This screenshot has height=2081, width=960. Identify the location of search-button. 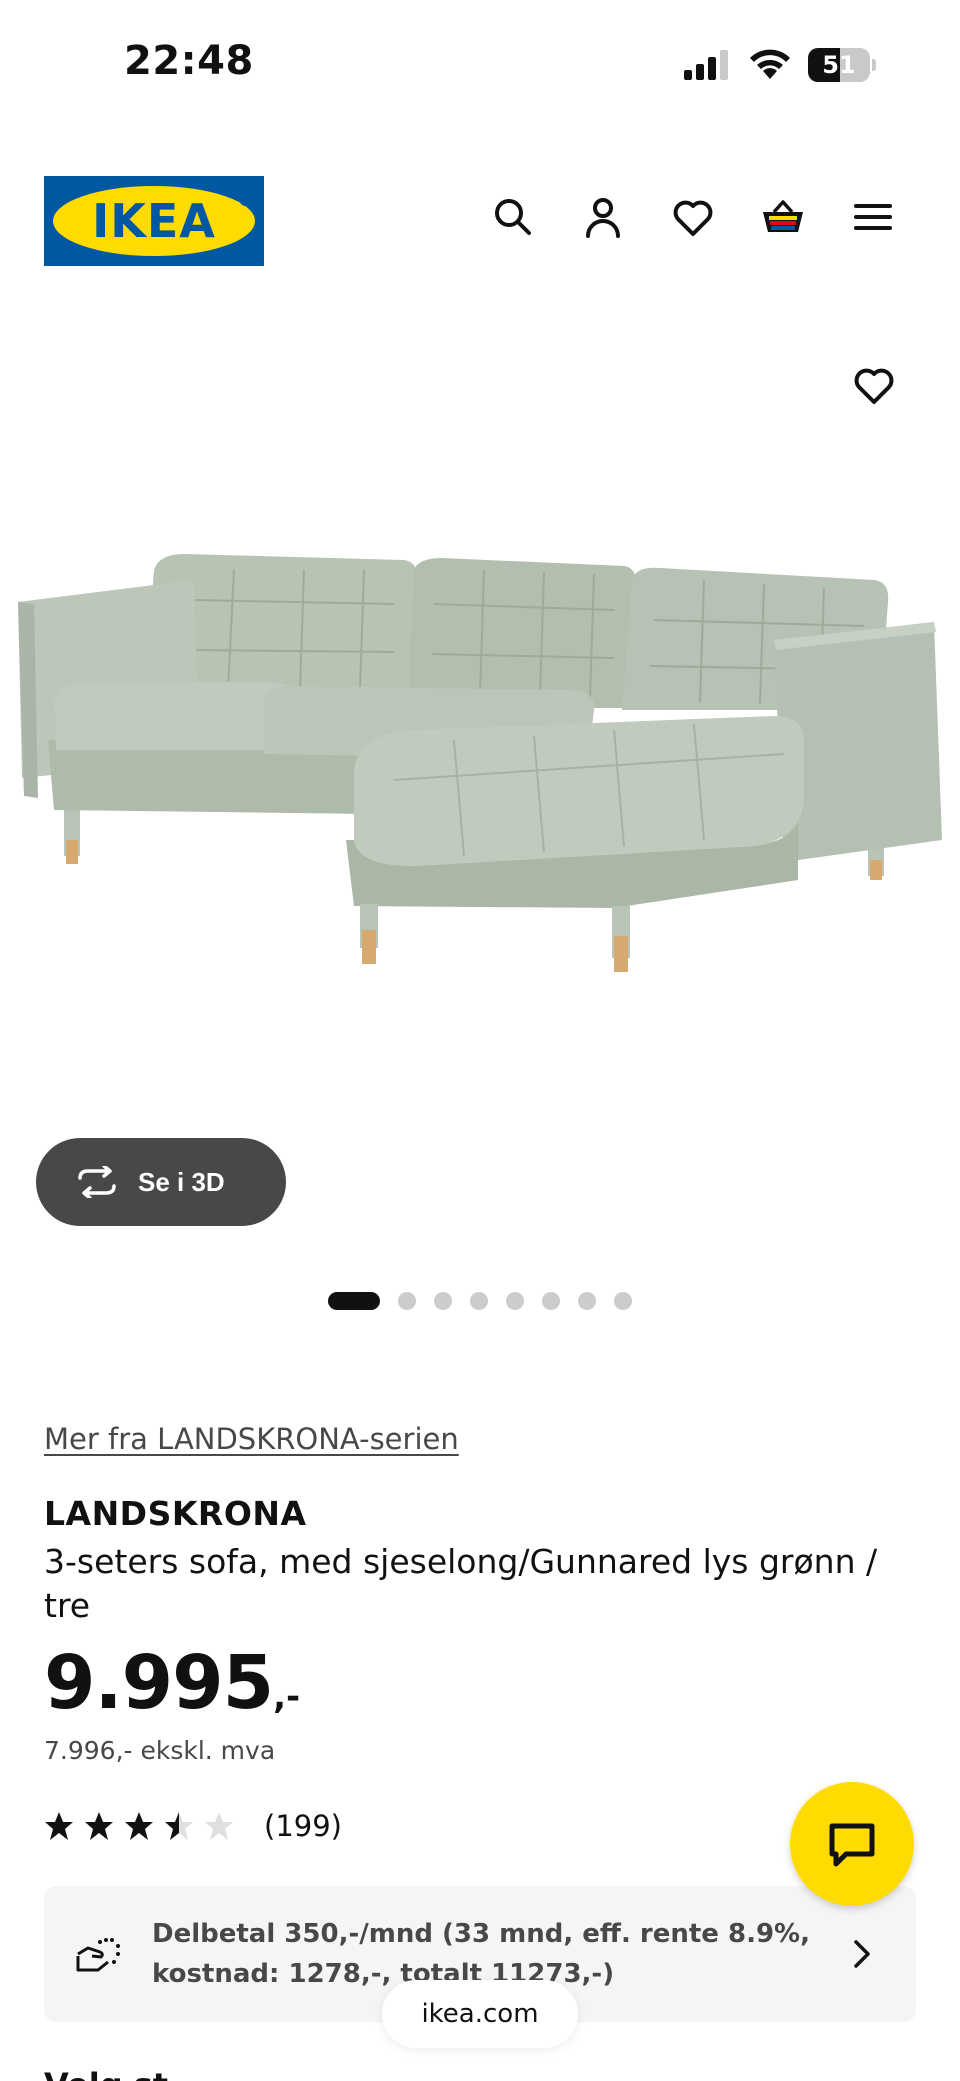
(513, 217).